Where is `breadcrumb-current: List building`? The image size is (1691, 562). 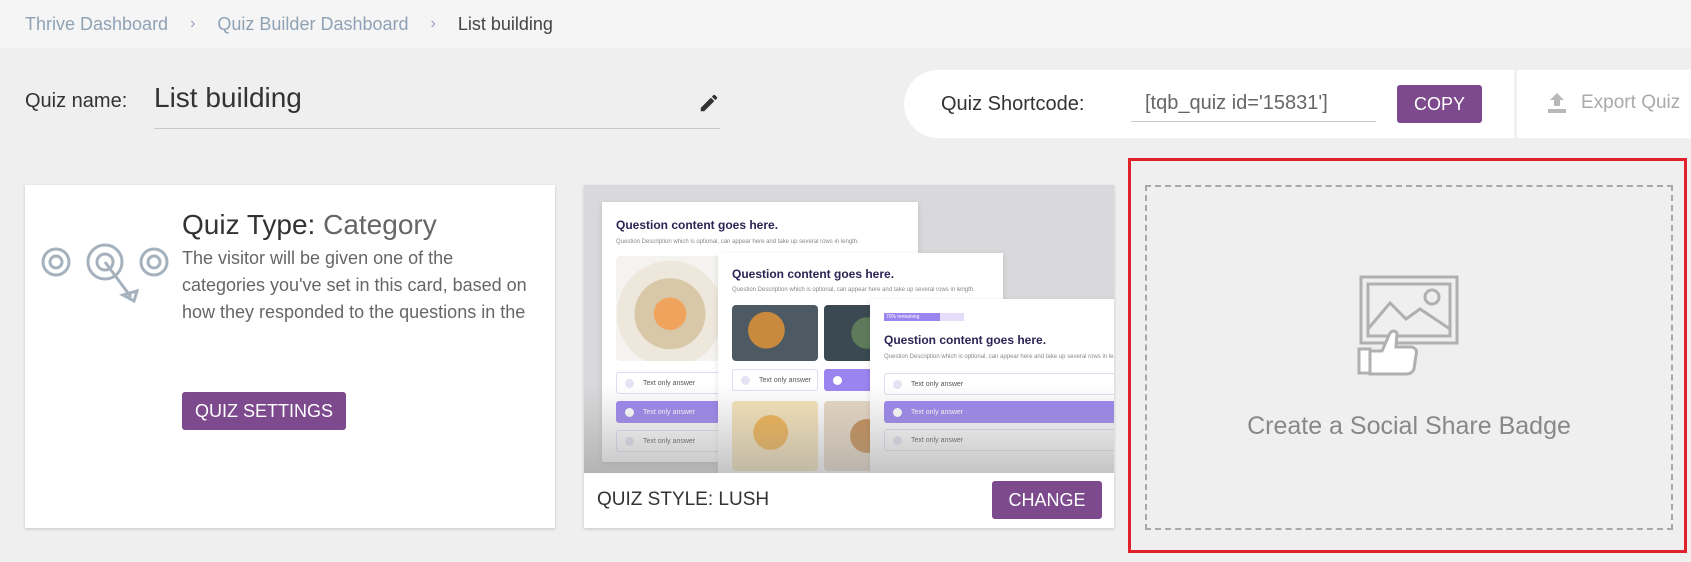
breadcrumb-current: List building is located at coordinates (505, 23).